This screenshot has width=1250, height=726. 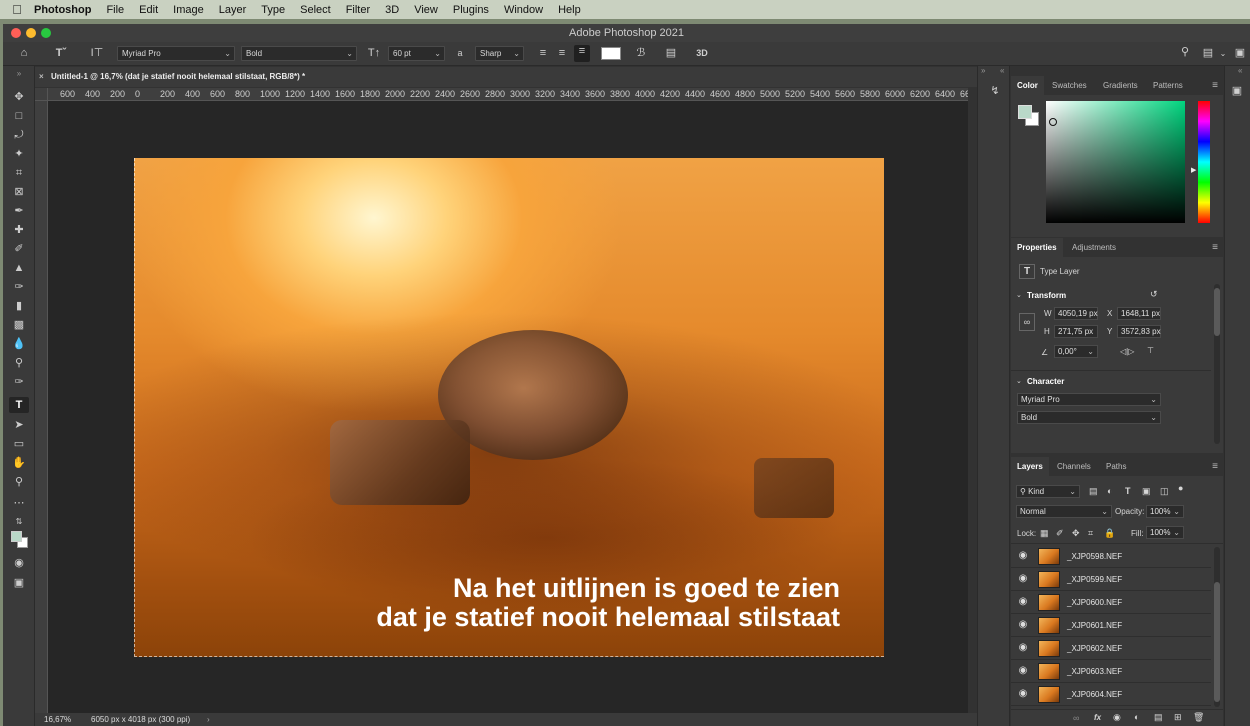 What do you see at coordinates (1178, 717) in the screenshot?
I see `new-layer-icon: ⊞` at bounding box center [1178, 717].